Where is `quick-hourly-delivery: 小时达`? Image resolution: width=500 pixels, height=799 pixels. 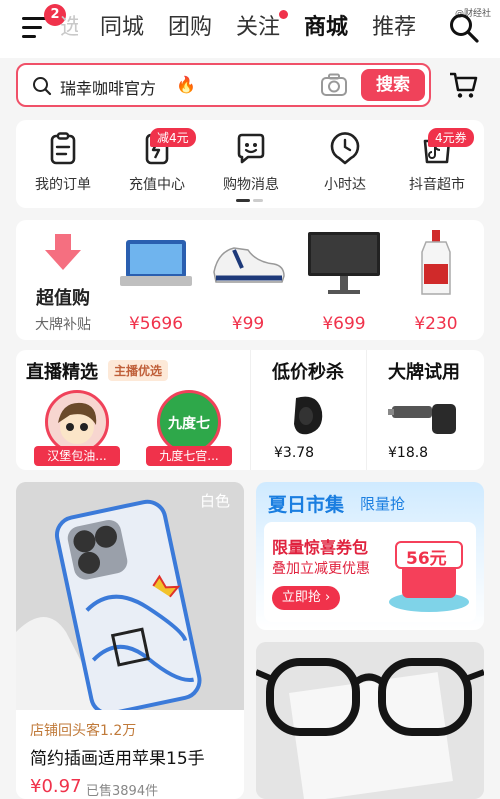 quick-hourly-delivery: 小时达 is located at coordinates (345, 163).